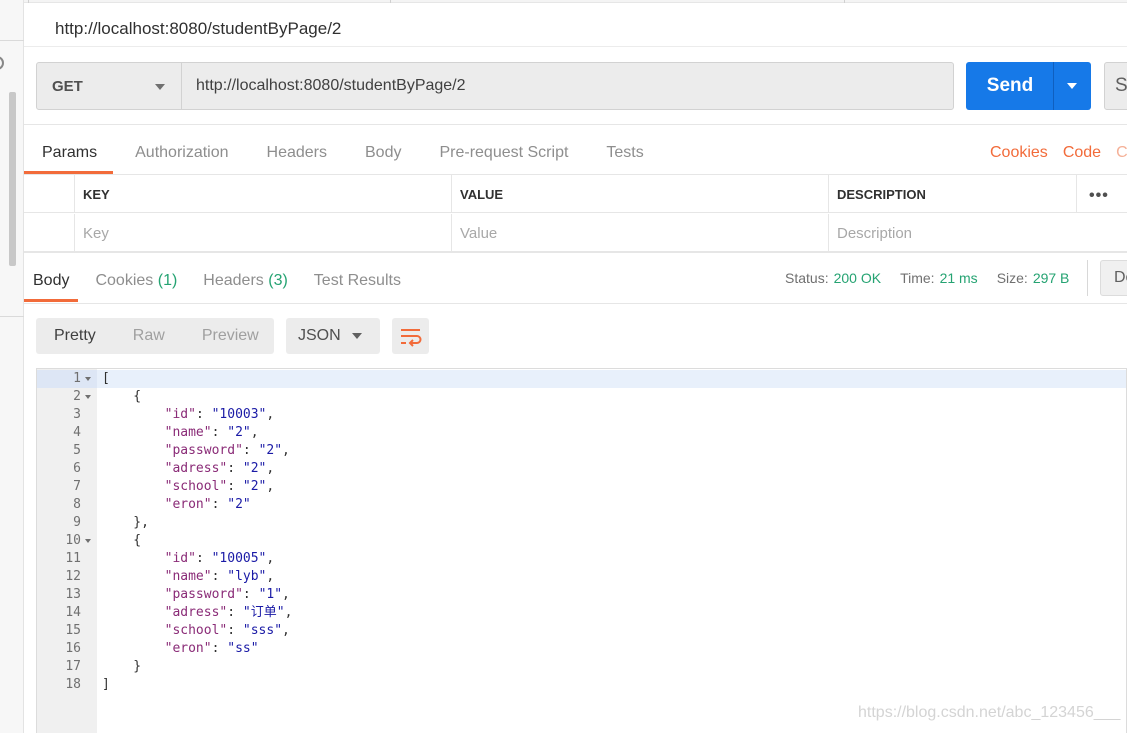  What do you see at coordinates (230, 336) in the screenshot?
I see `preview-button: Preview` at bounding box center [230, 336].